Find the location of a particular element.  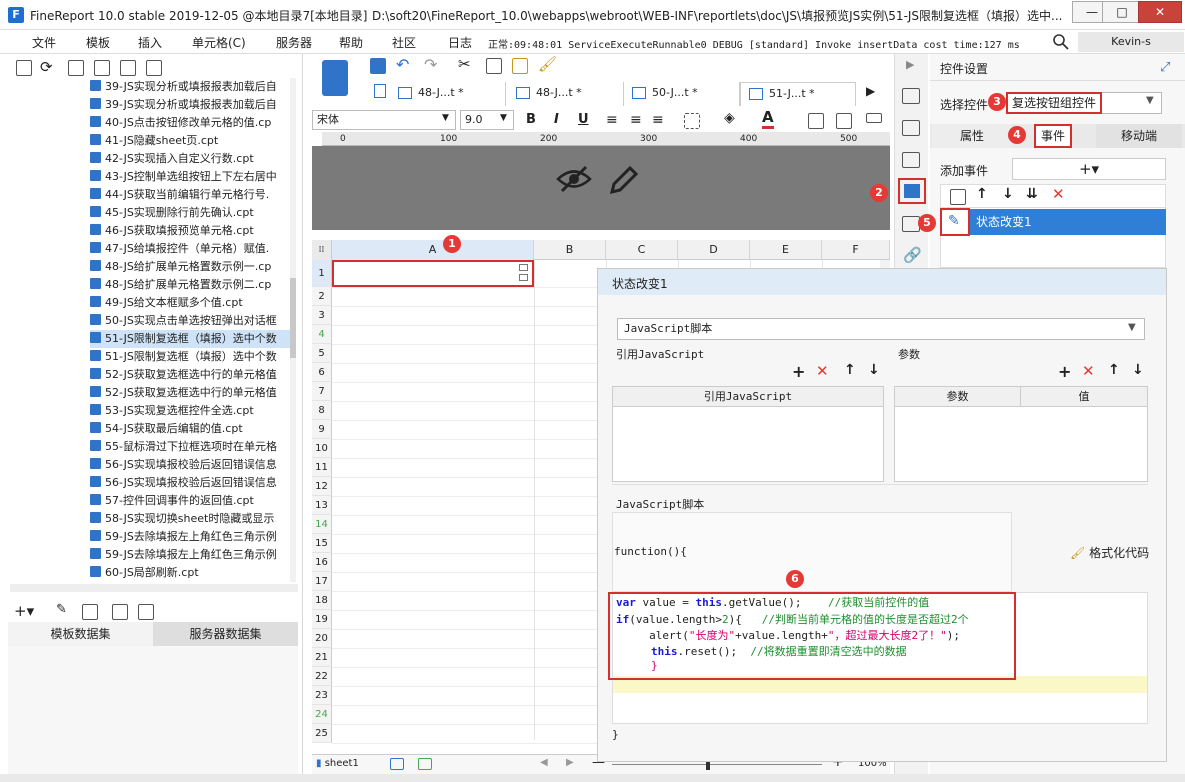

tab-file-4: 51-J...t * is located at coordinates (798, 94).